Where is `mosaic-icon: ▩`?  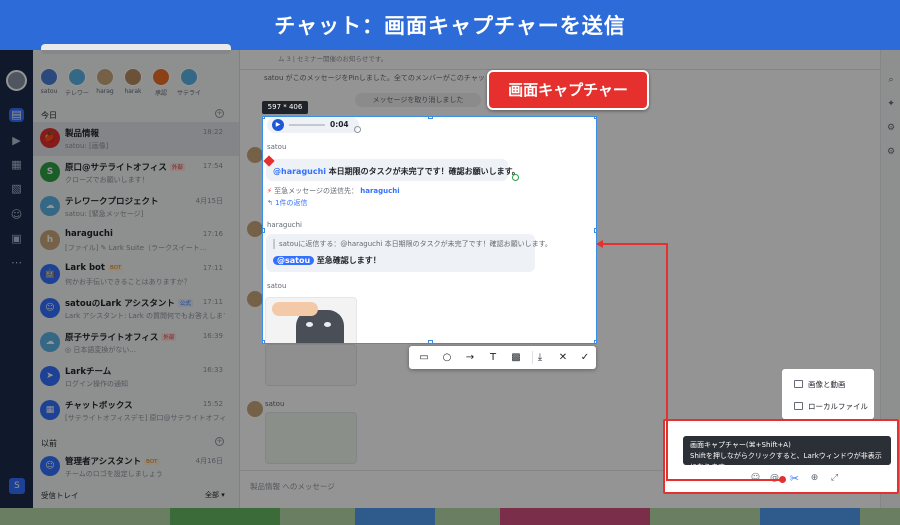 mosaic-icon: ▩ is located at coordinates (516, 357).